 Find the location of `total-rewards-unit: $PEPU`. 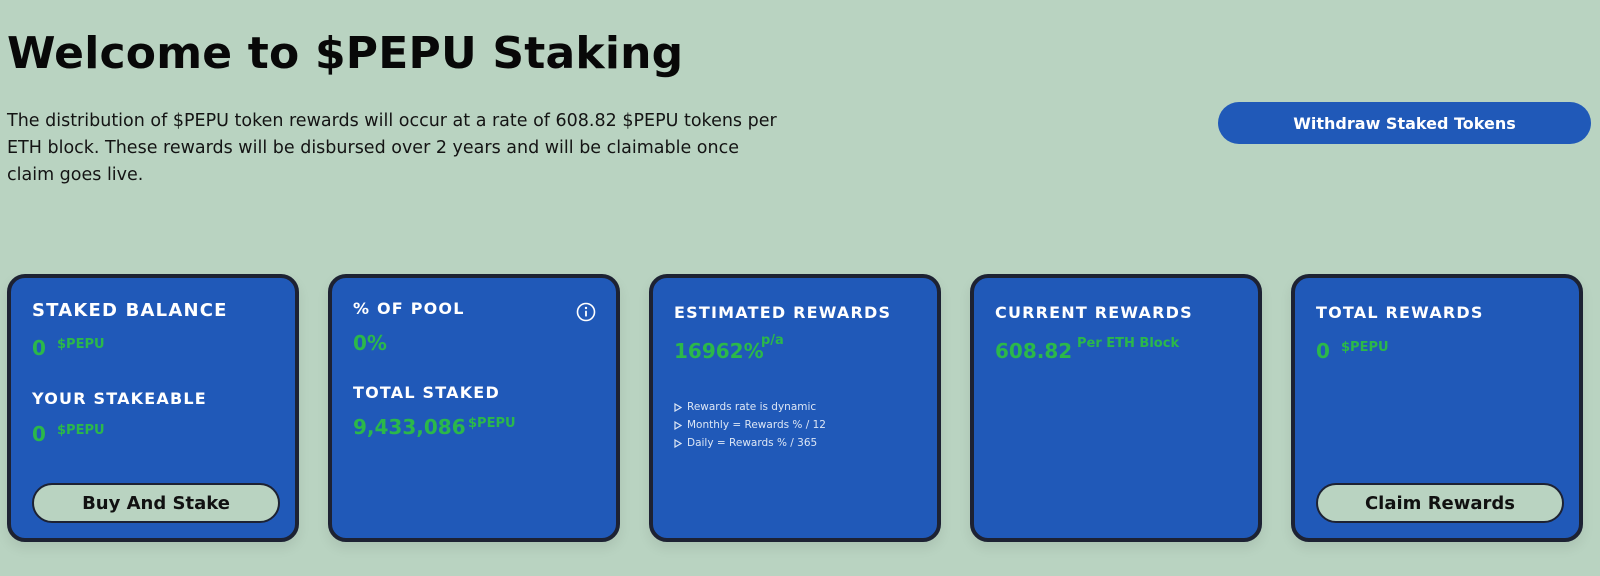

total-rewards-unit: $PEPU is located at coordinates (1365, 347).